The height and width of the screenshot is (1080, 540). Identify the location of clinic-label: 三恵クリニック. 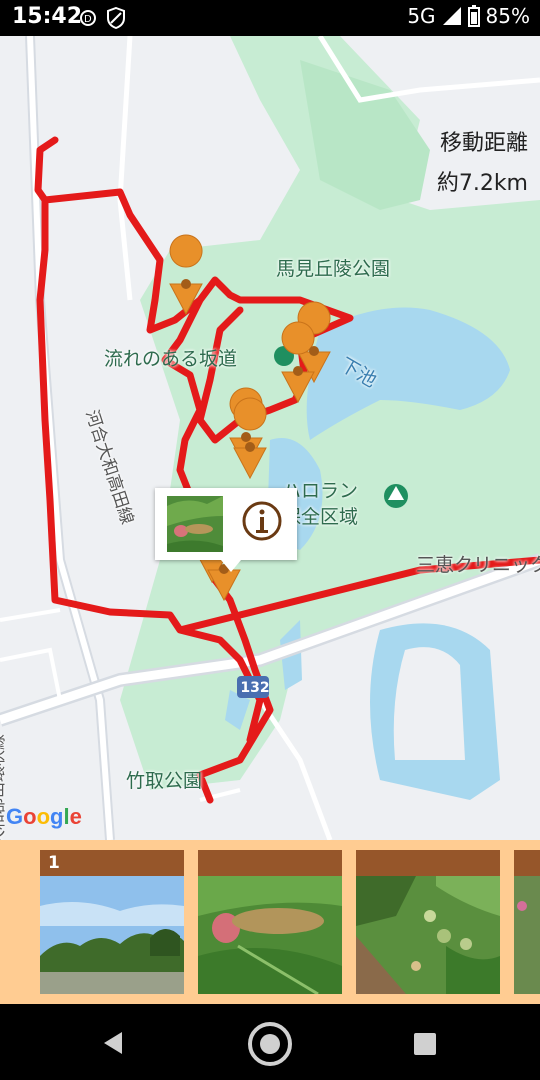
(478, 565).